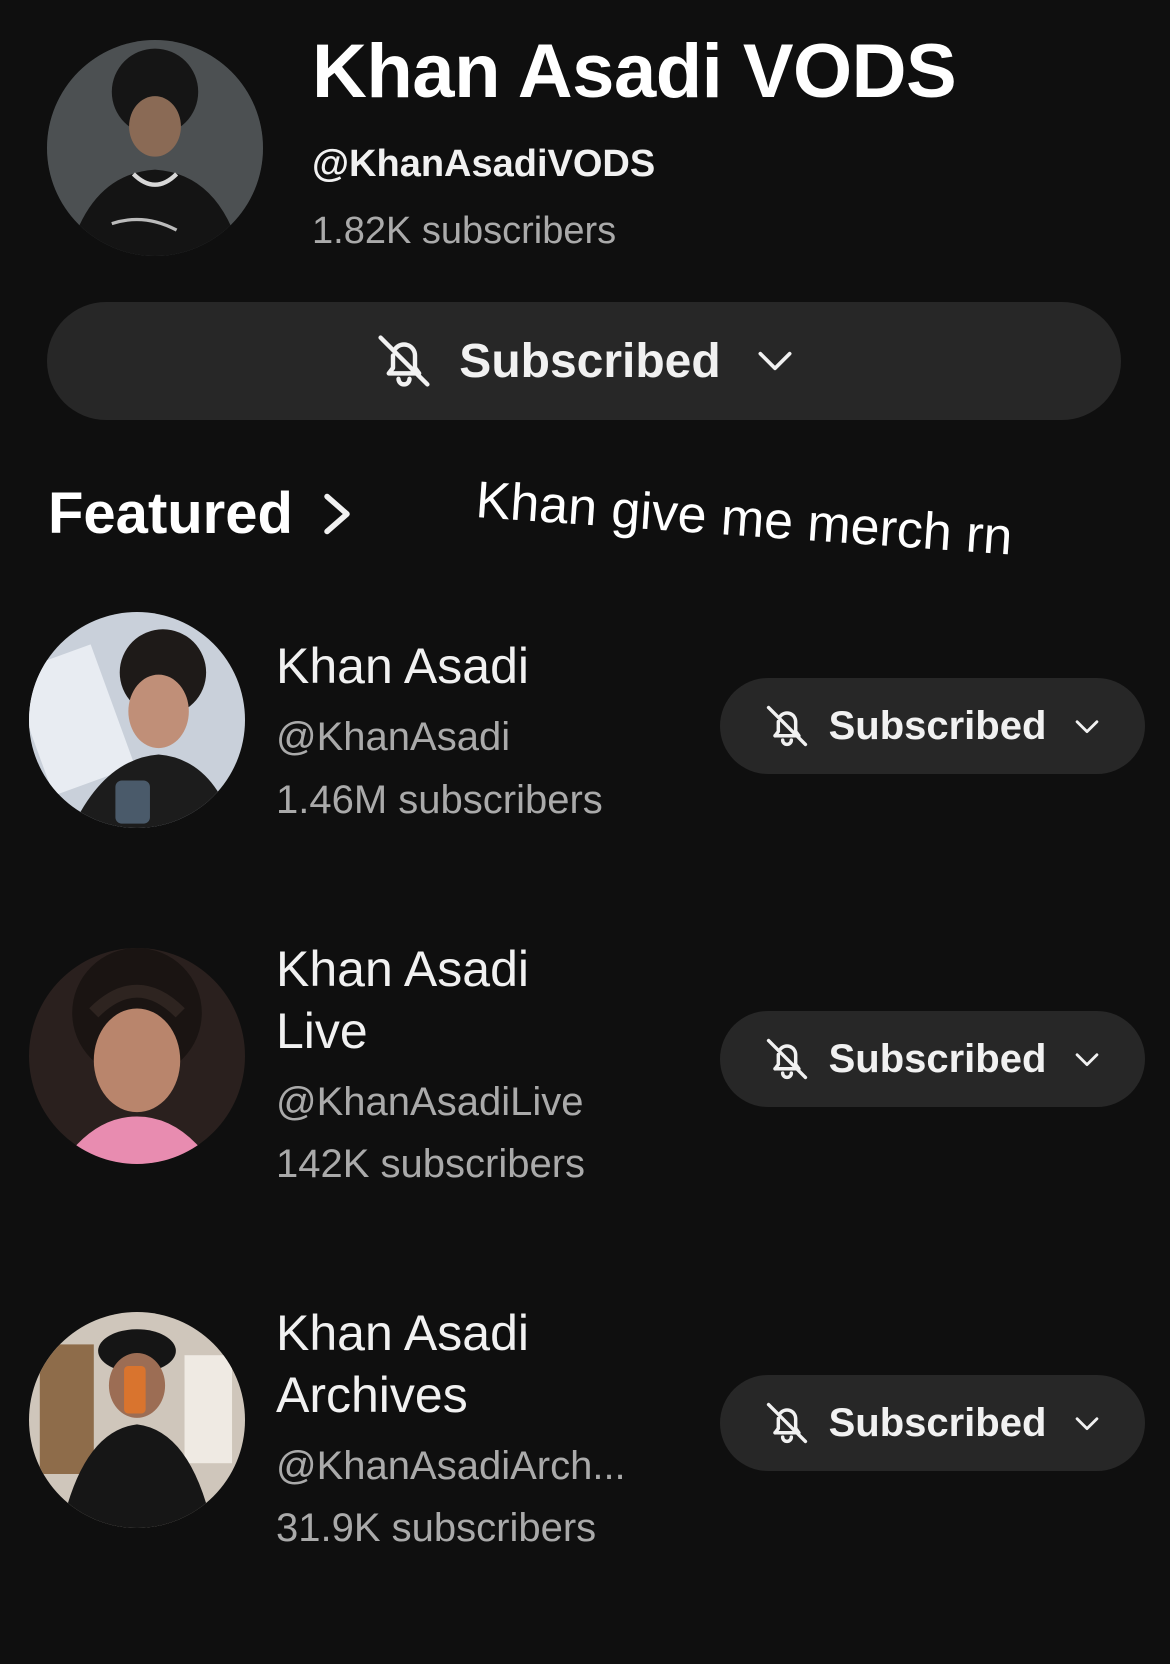  Describe the element at coordinates (430, 1102) in the screenshot. I see `featured-channel-handle: @KhanAsadiLive` at that location.